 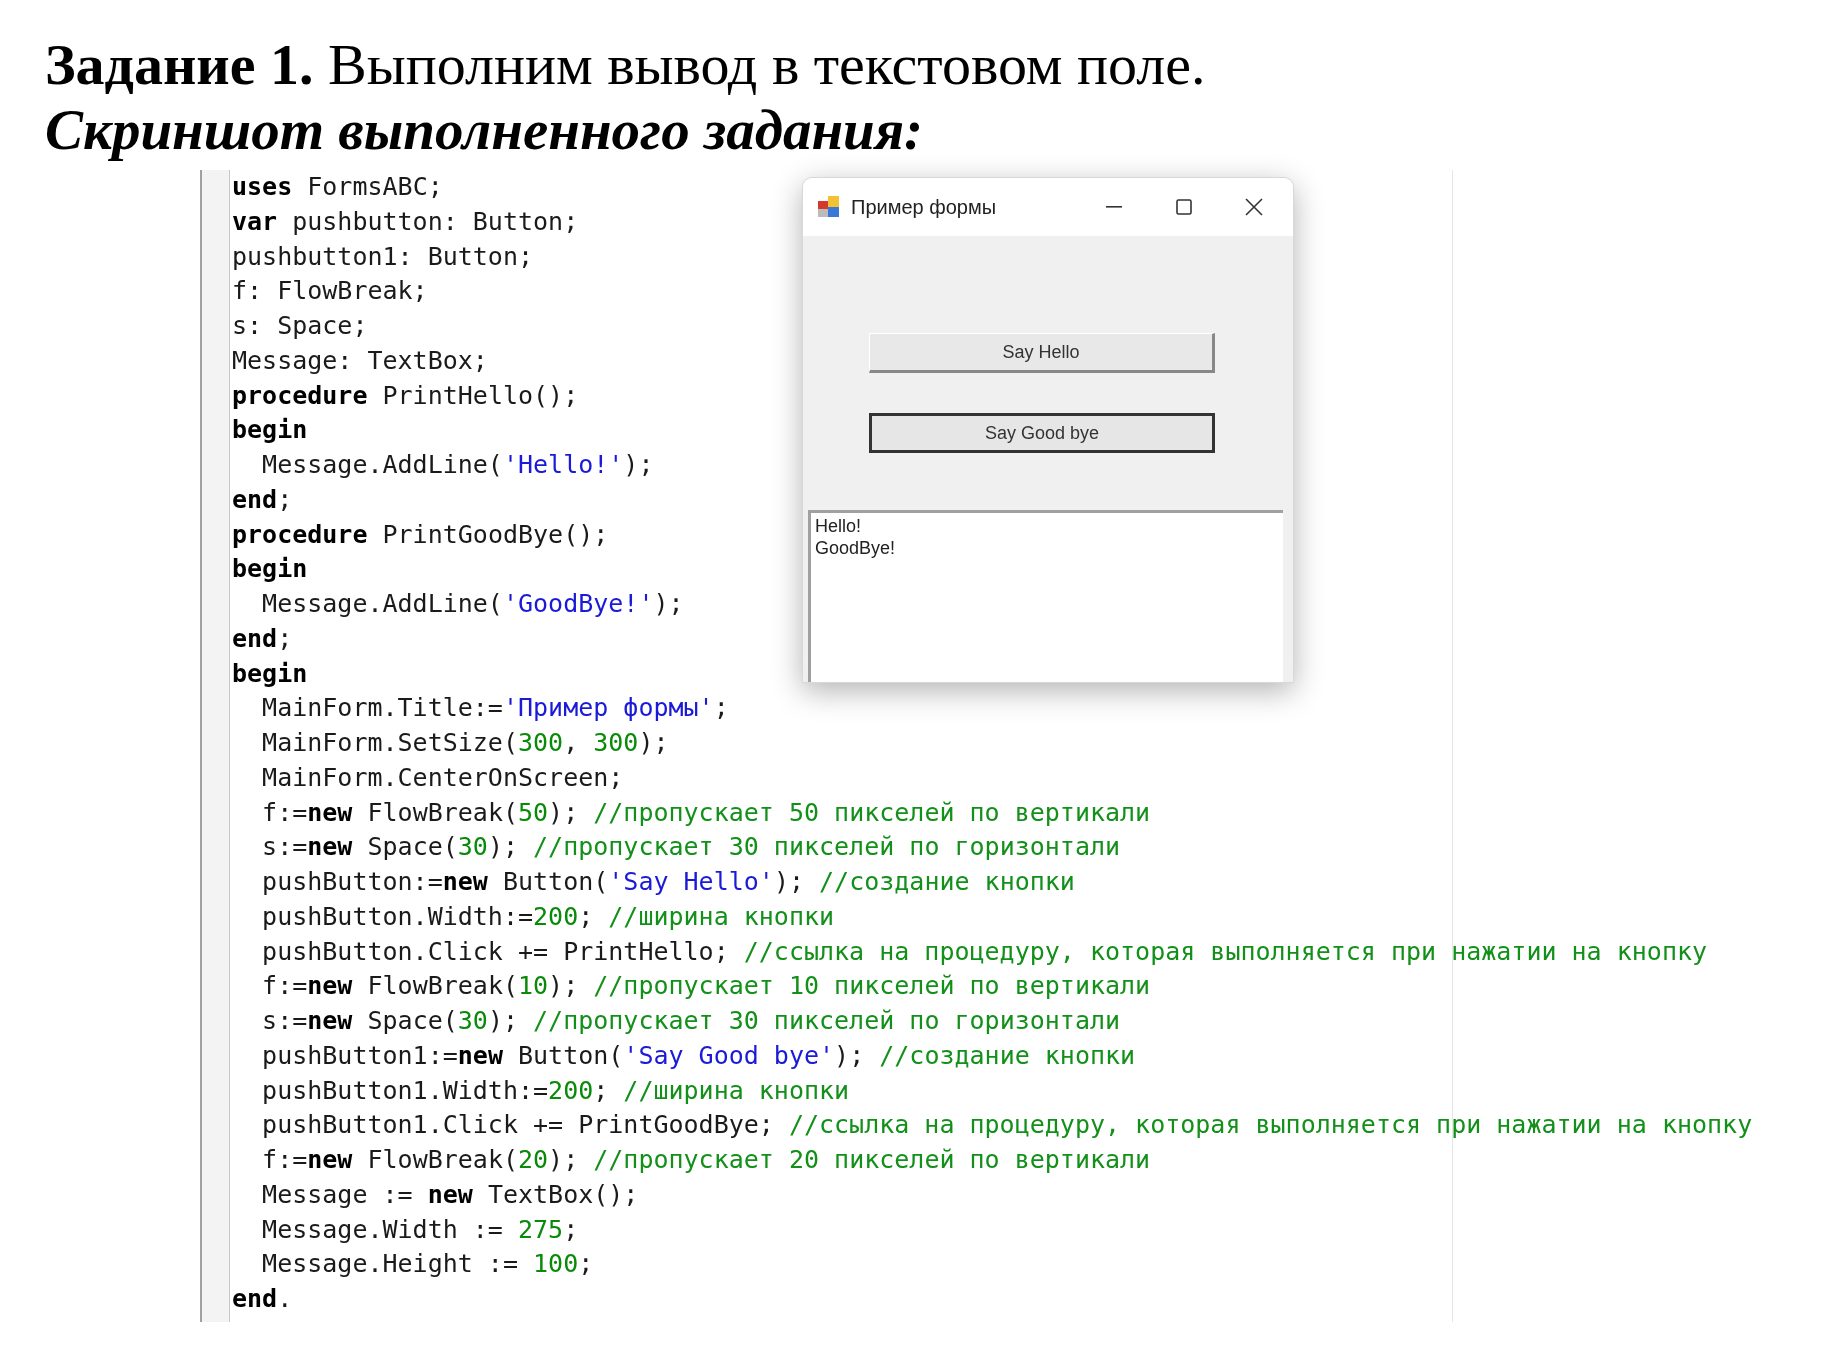 I want to click on code-line: f:=new FlowBreak(10); //пропускает 10 пикселей по вертикали, so click(x=706, y=986).